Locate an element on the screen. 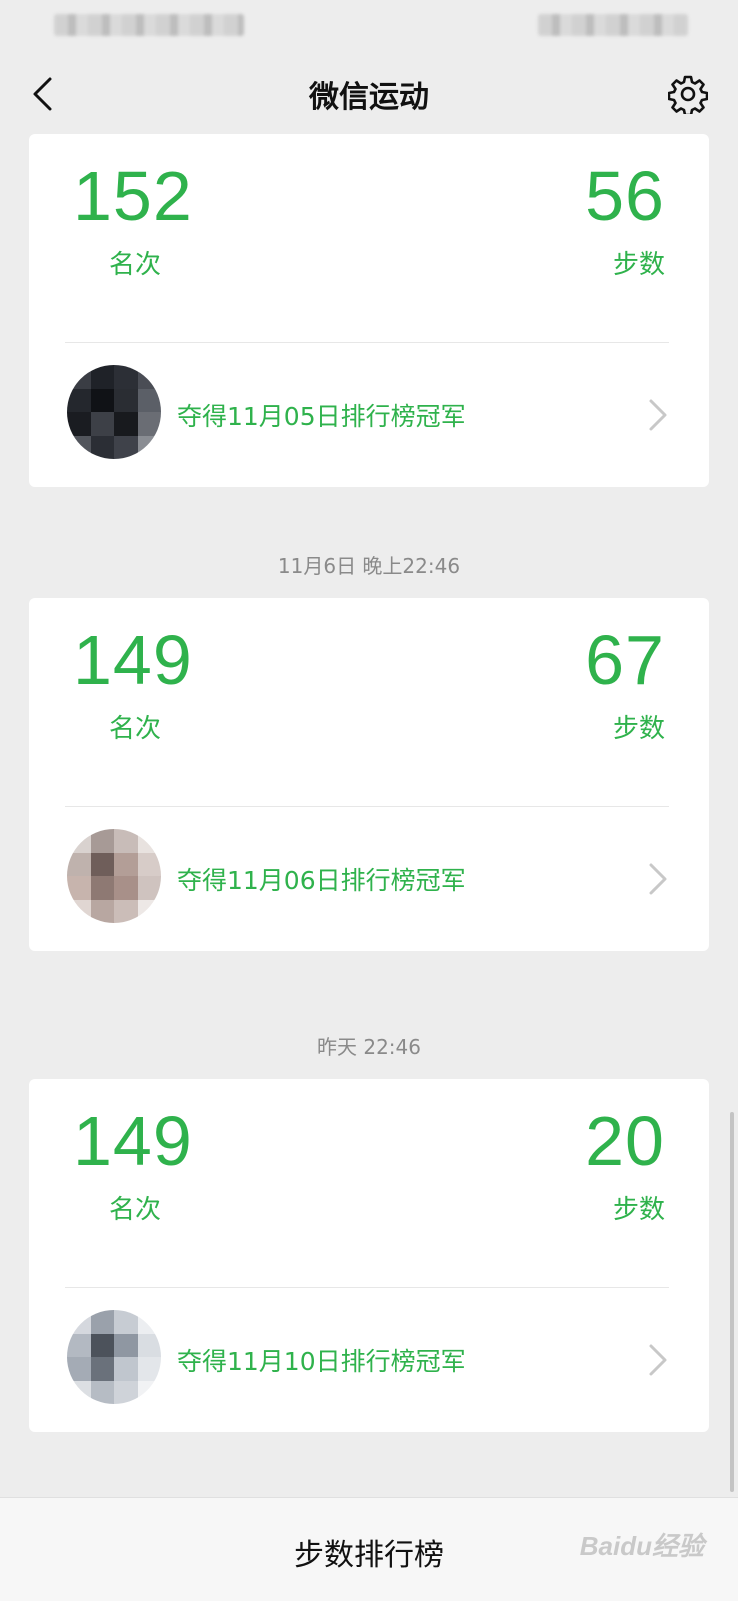 The width and height of the screenshot is (738, 1601). steps-value: 20 is located at coordinates (625, 1141).